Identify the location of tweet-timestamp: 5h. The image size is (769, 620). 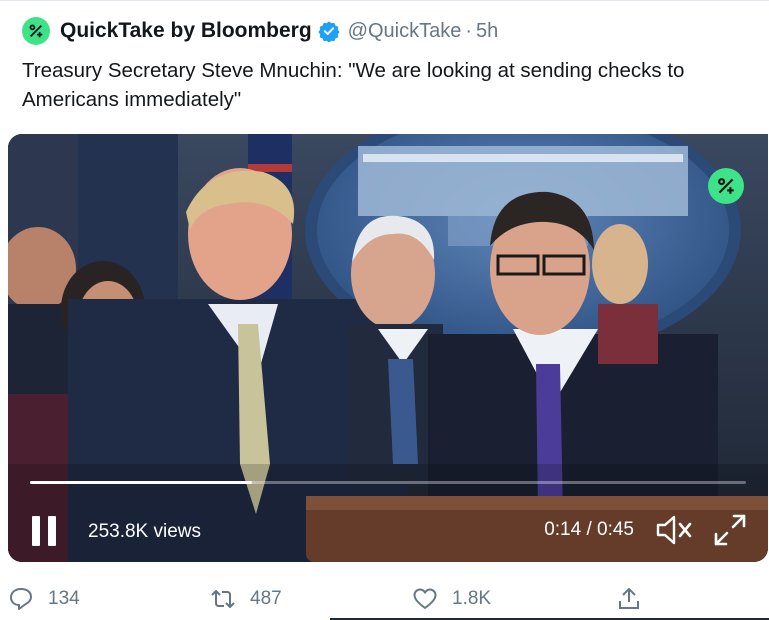
(487, 31).